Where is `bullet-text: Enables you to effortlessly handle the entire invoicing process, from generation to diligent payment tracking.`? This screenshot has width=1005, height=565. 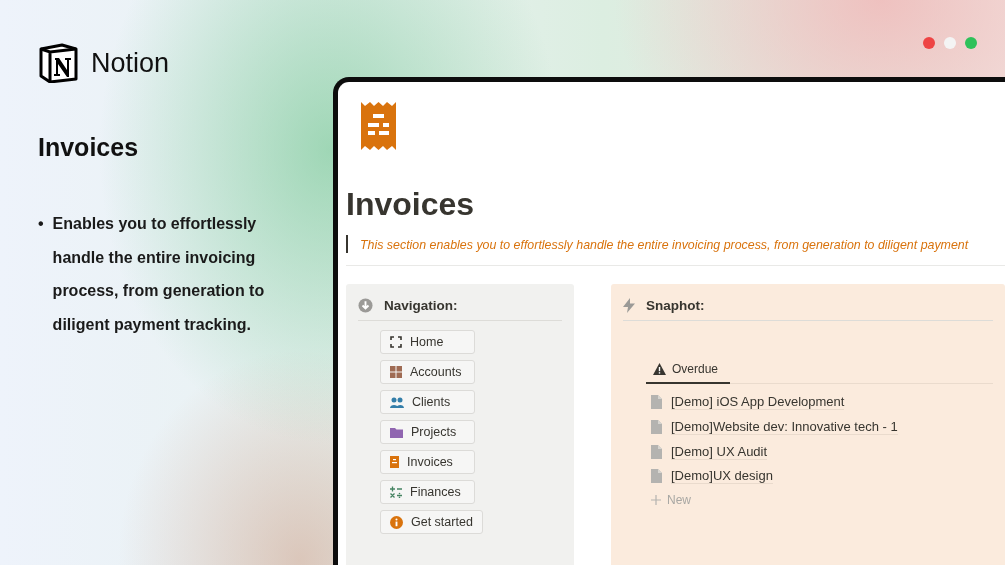 bullet-text: Enables you to effortlessly handle the entire invoicing process, from generation to diligent payment tracking. is located at coordinates (159, 274).